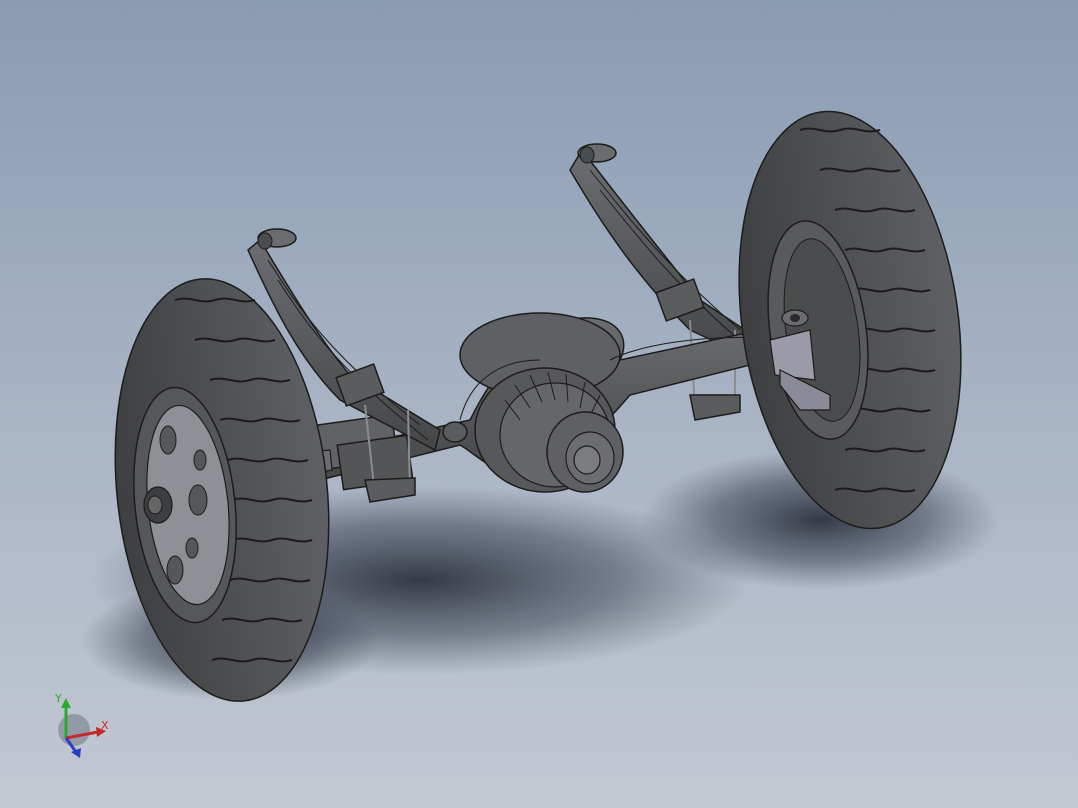 Image resolution: width=1078 pixels, height=808 pixels. Describe the element at coordinates (80, 730) in the screenshot. I see `coordinate-triad: Y X` at that location.